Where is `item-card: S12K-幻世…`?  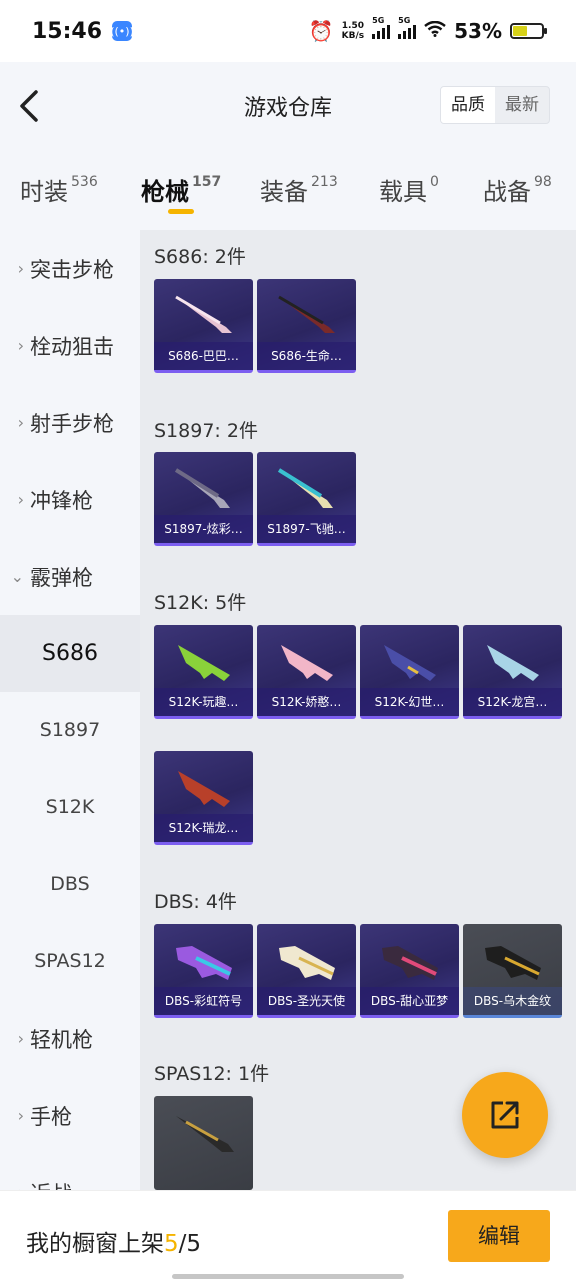 item-card: S12K-幻世… is located at coordinates (409, 672).